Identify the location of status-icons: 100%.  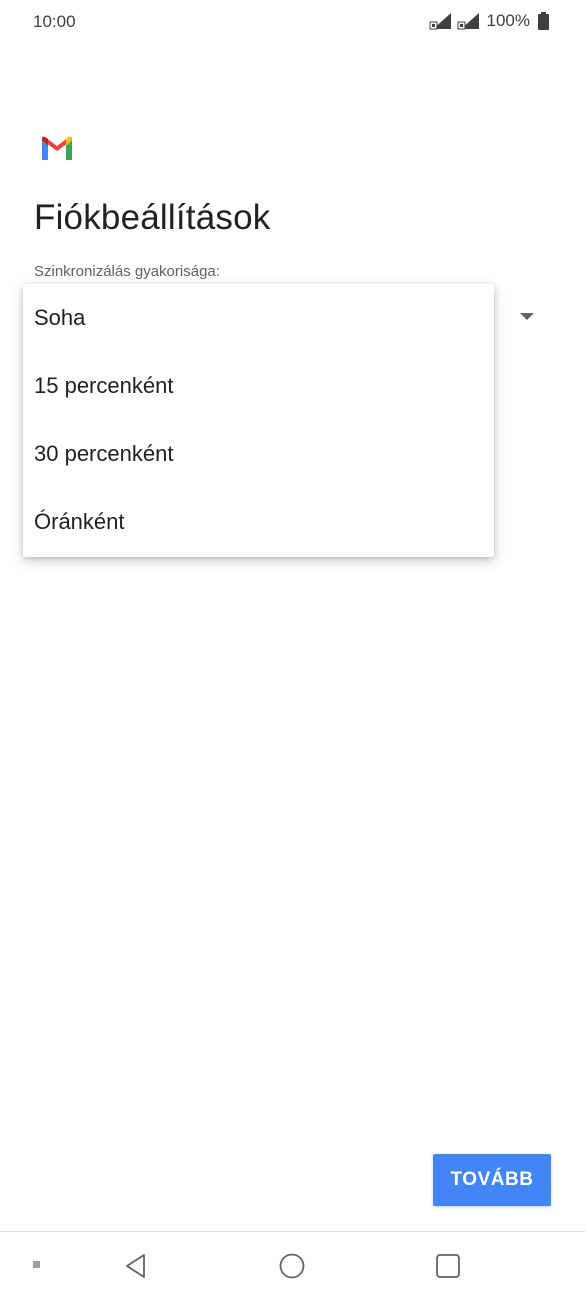
(489, 21).